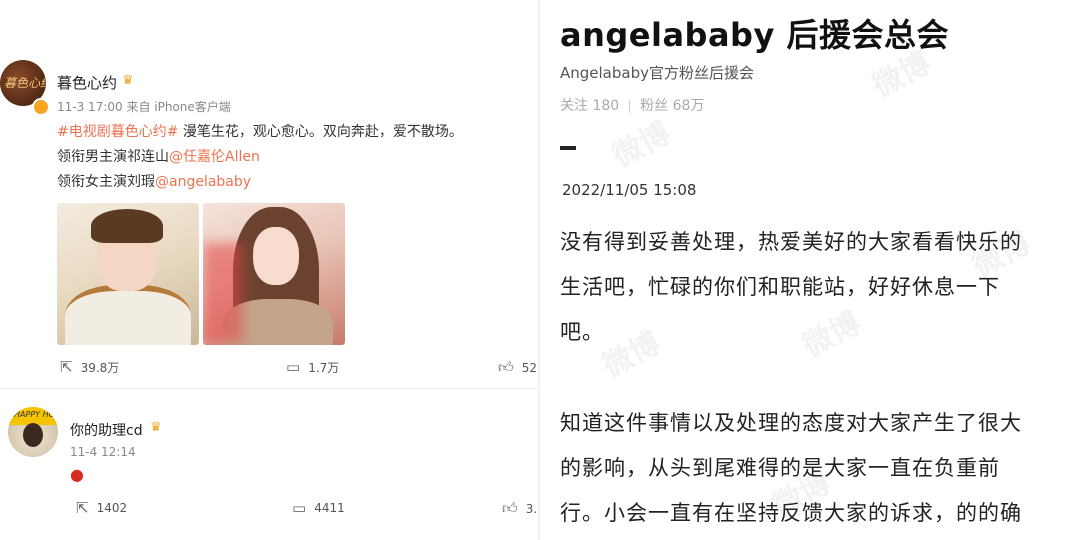  I want to click on comment-meta: 11-4 12:14, so click(103, 452).